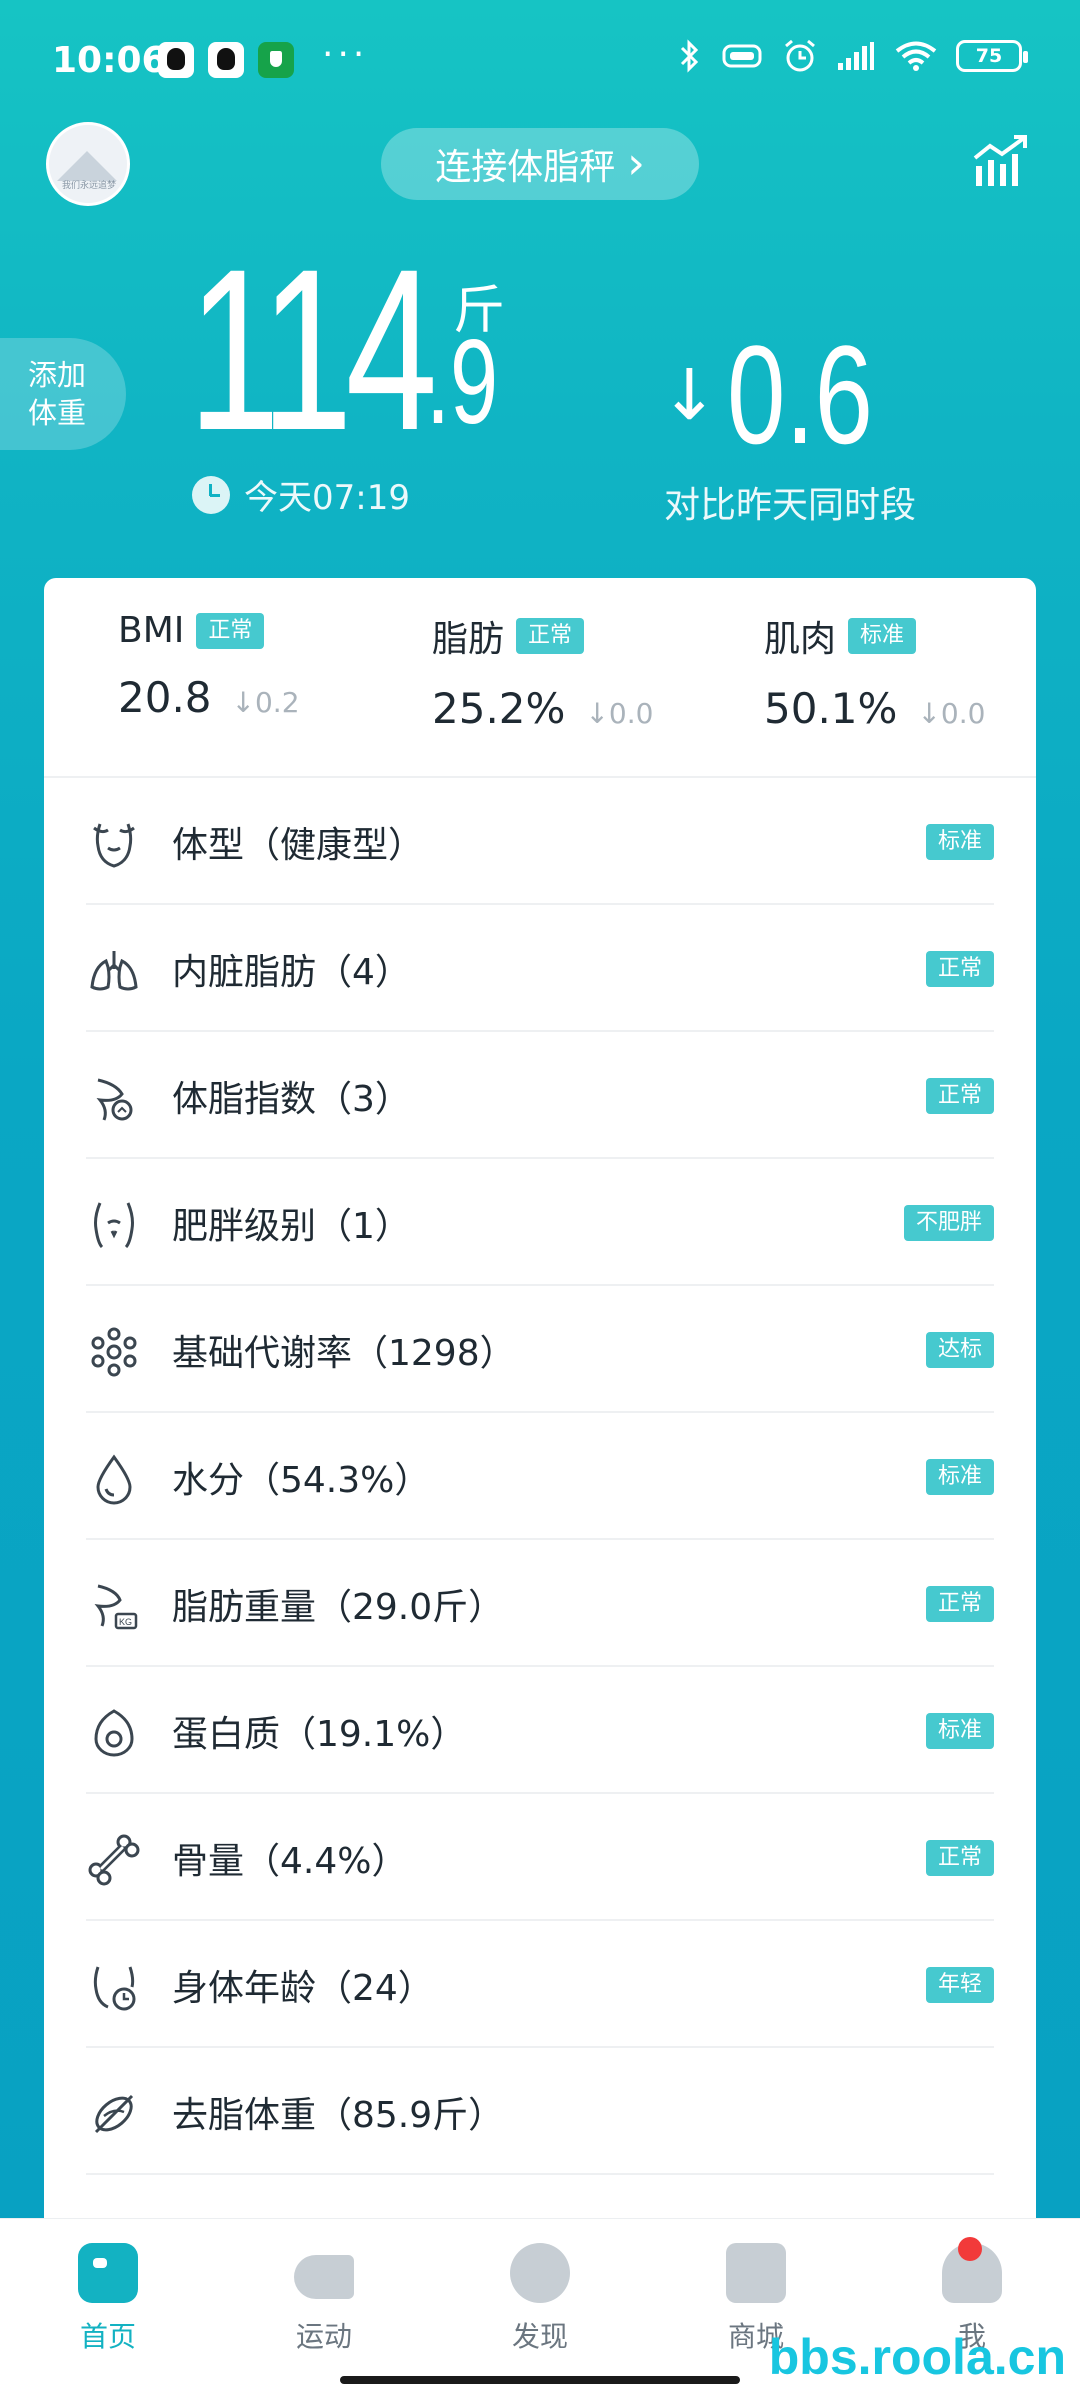 This screenshot has height=2400, width=1080. I want to click on list-item-label: 水分（54.3%）, so click(301, 1480).